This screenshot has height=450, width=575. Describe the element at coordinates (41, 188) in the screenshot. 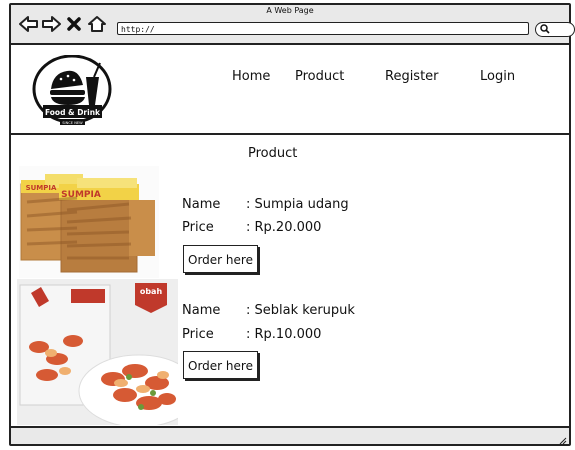

I see `package-label-back: SUMPIA` at that location.